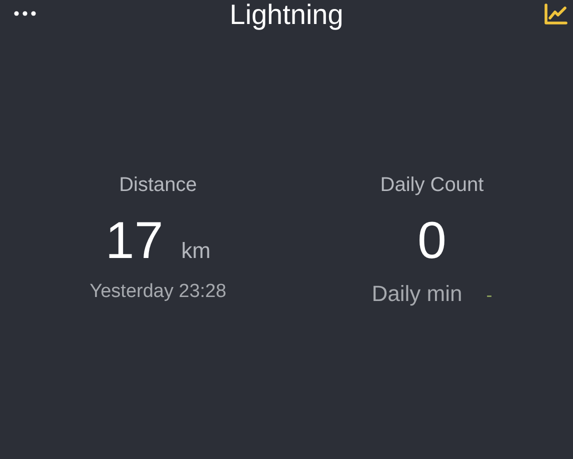  I want to click on last-update-text: Yesterday 23:28, so click(158, 291).